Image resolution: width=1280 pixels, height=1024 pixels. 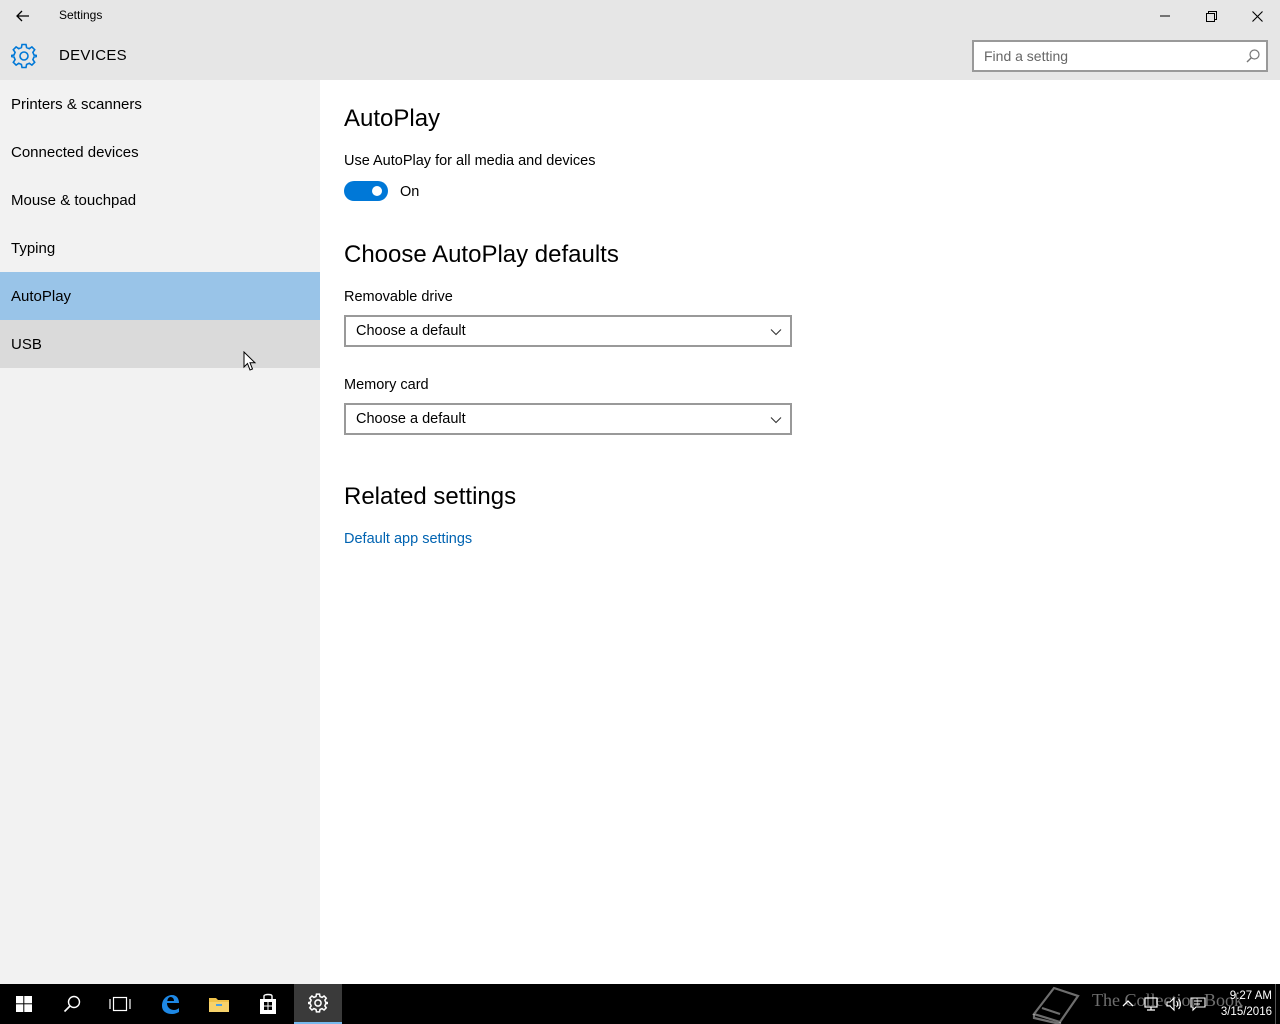 What do you see at coordinates (1174, 1004) in the screenshot?
I see `volume-icon` at bounding box center [1174, 1004].